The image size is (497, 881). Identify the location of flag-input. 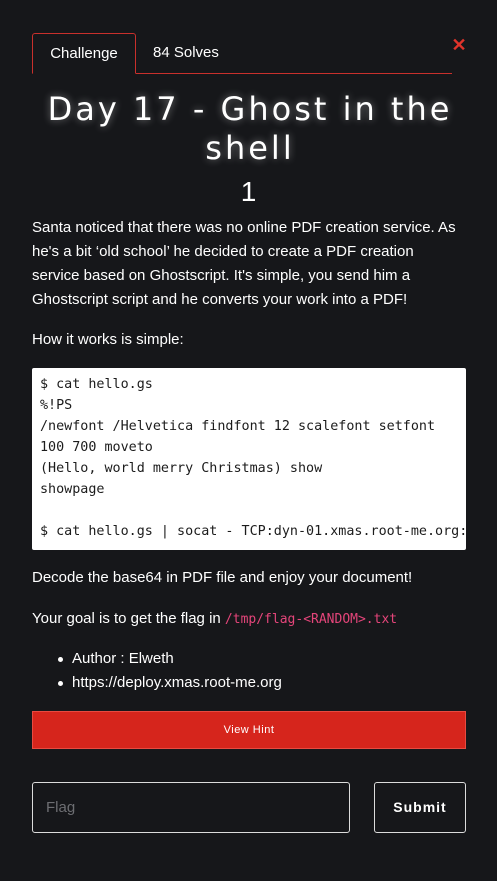
(191, 807).